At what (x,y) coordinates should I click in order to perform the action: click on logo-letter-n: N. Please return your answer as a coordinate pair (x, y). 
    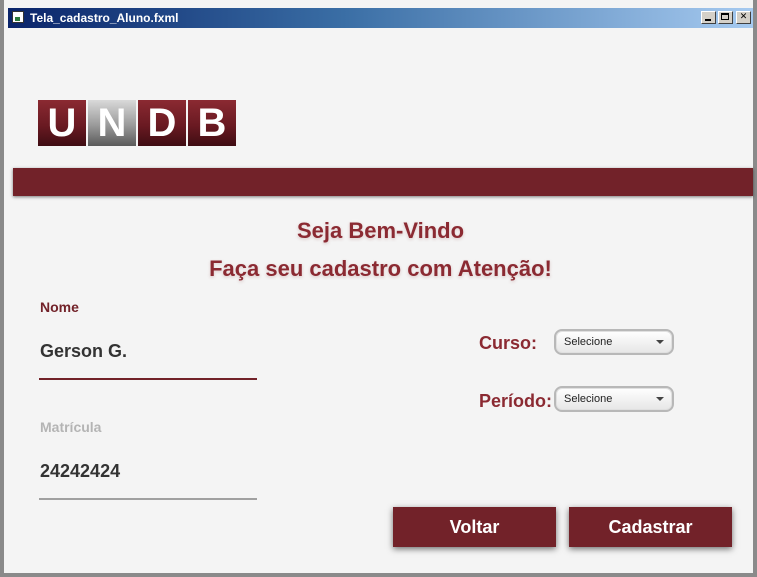
    Looking at the image, I should click on (112, 123).